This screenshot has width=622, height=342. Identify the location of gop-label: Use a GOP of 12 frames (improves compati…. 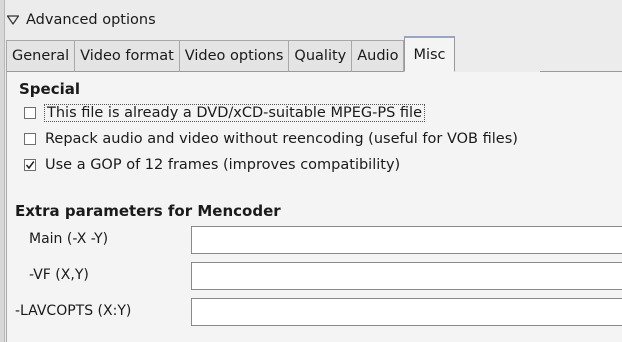
(223, 165).